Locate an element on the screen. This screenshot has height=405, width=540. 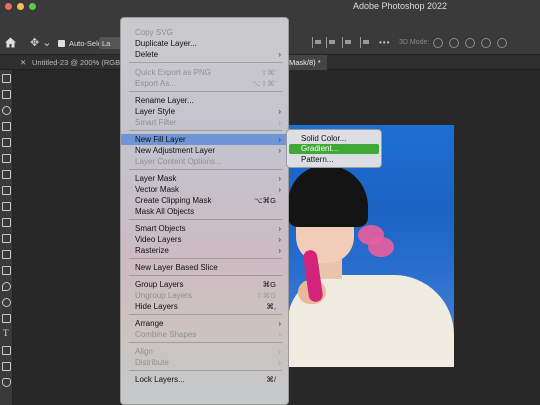
rectangle-tool-icon is located at coordinates (6, 366).